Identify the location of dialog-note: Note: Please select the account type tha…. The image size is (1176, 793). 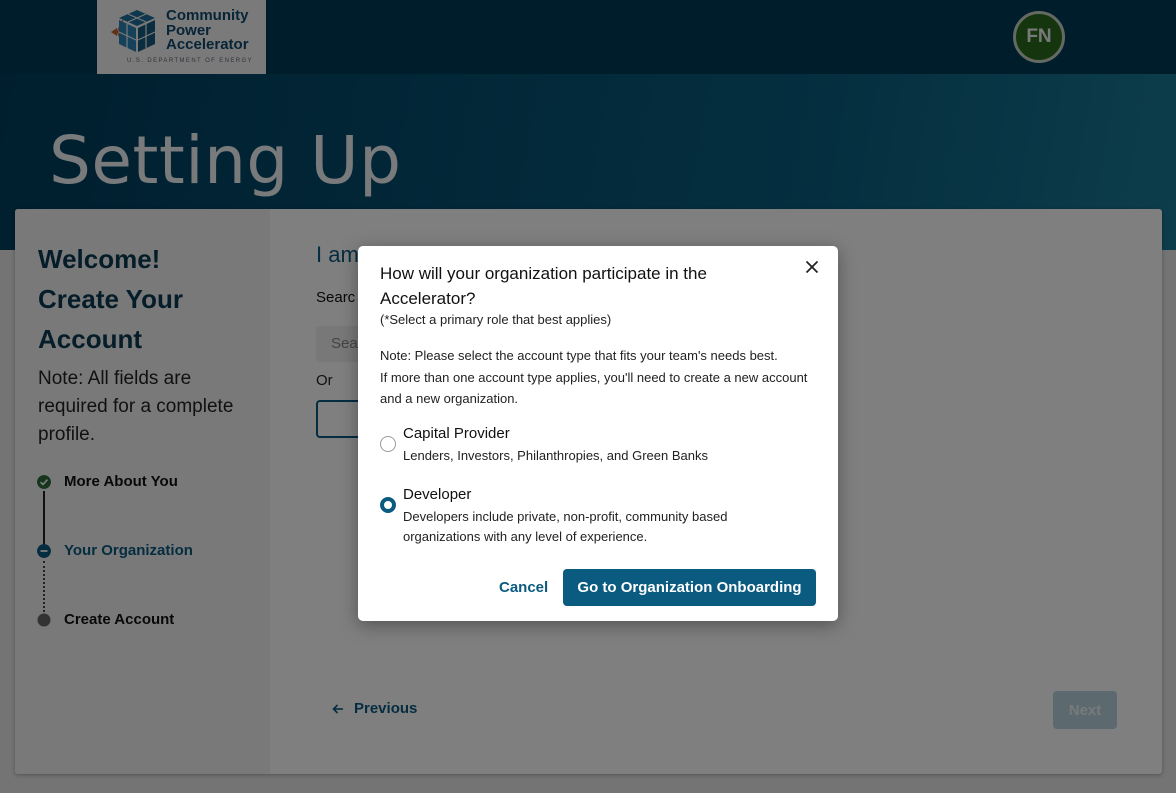
(600, 377).